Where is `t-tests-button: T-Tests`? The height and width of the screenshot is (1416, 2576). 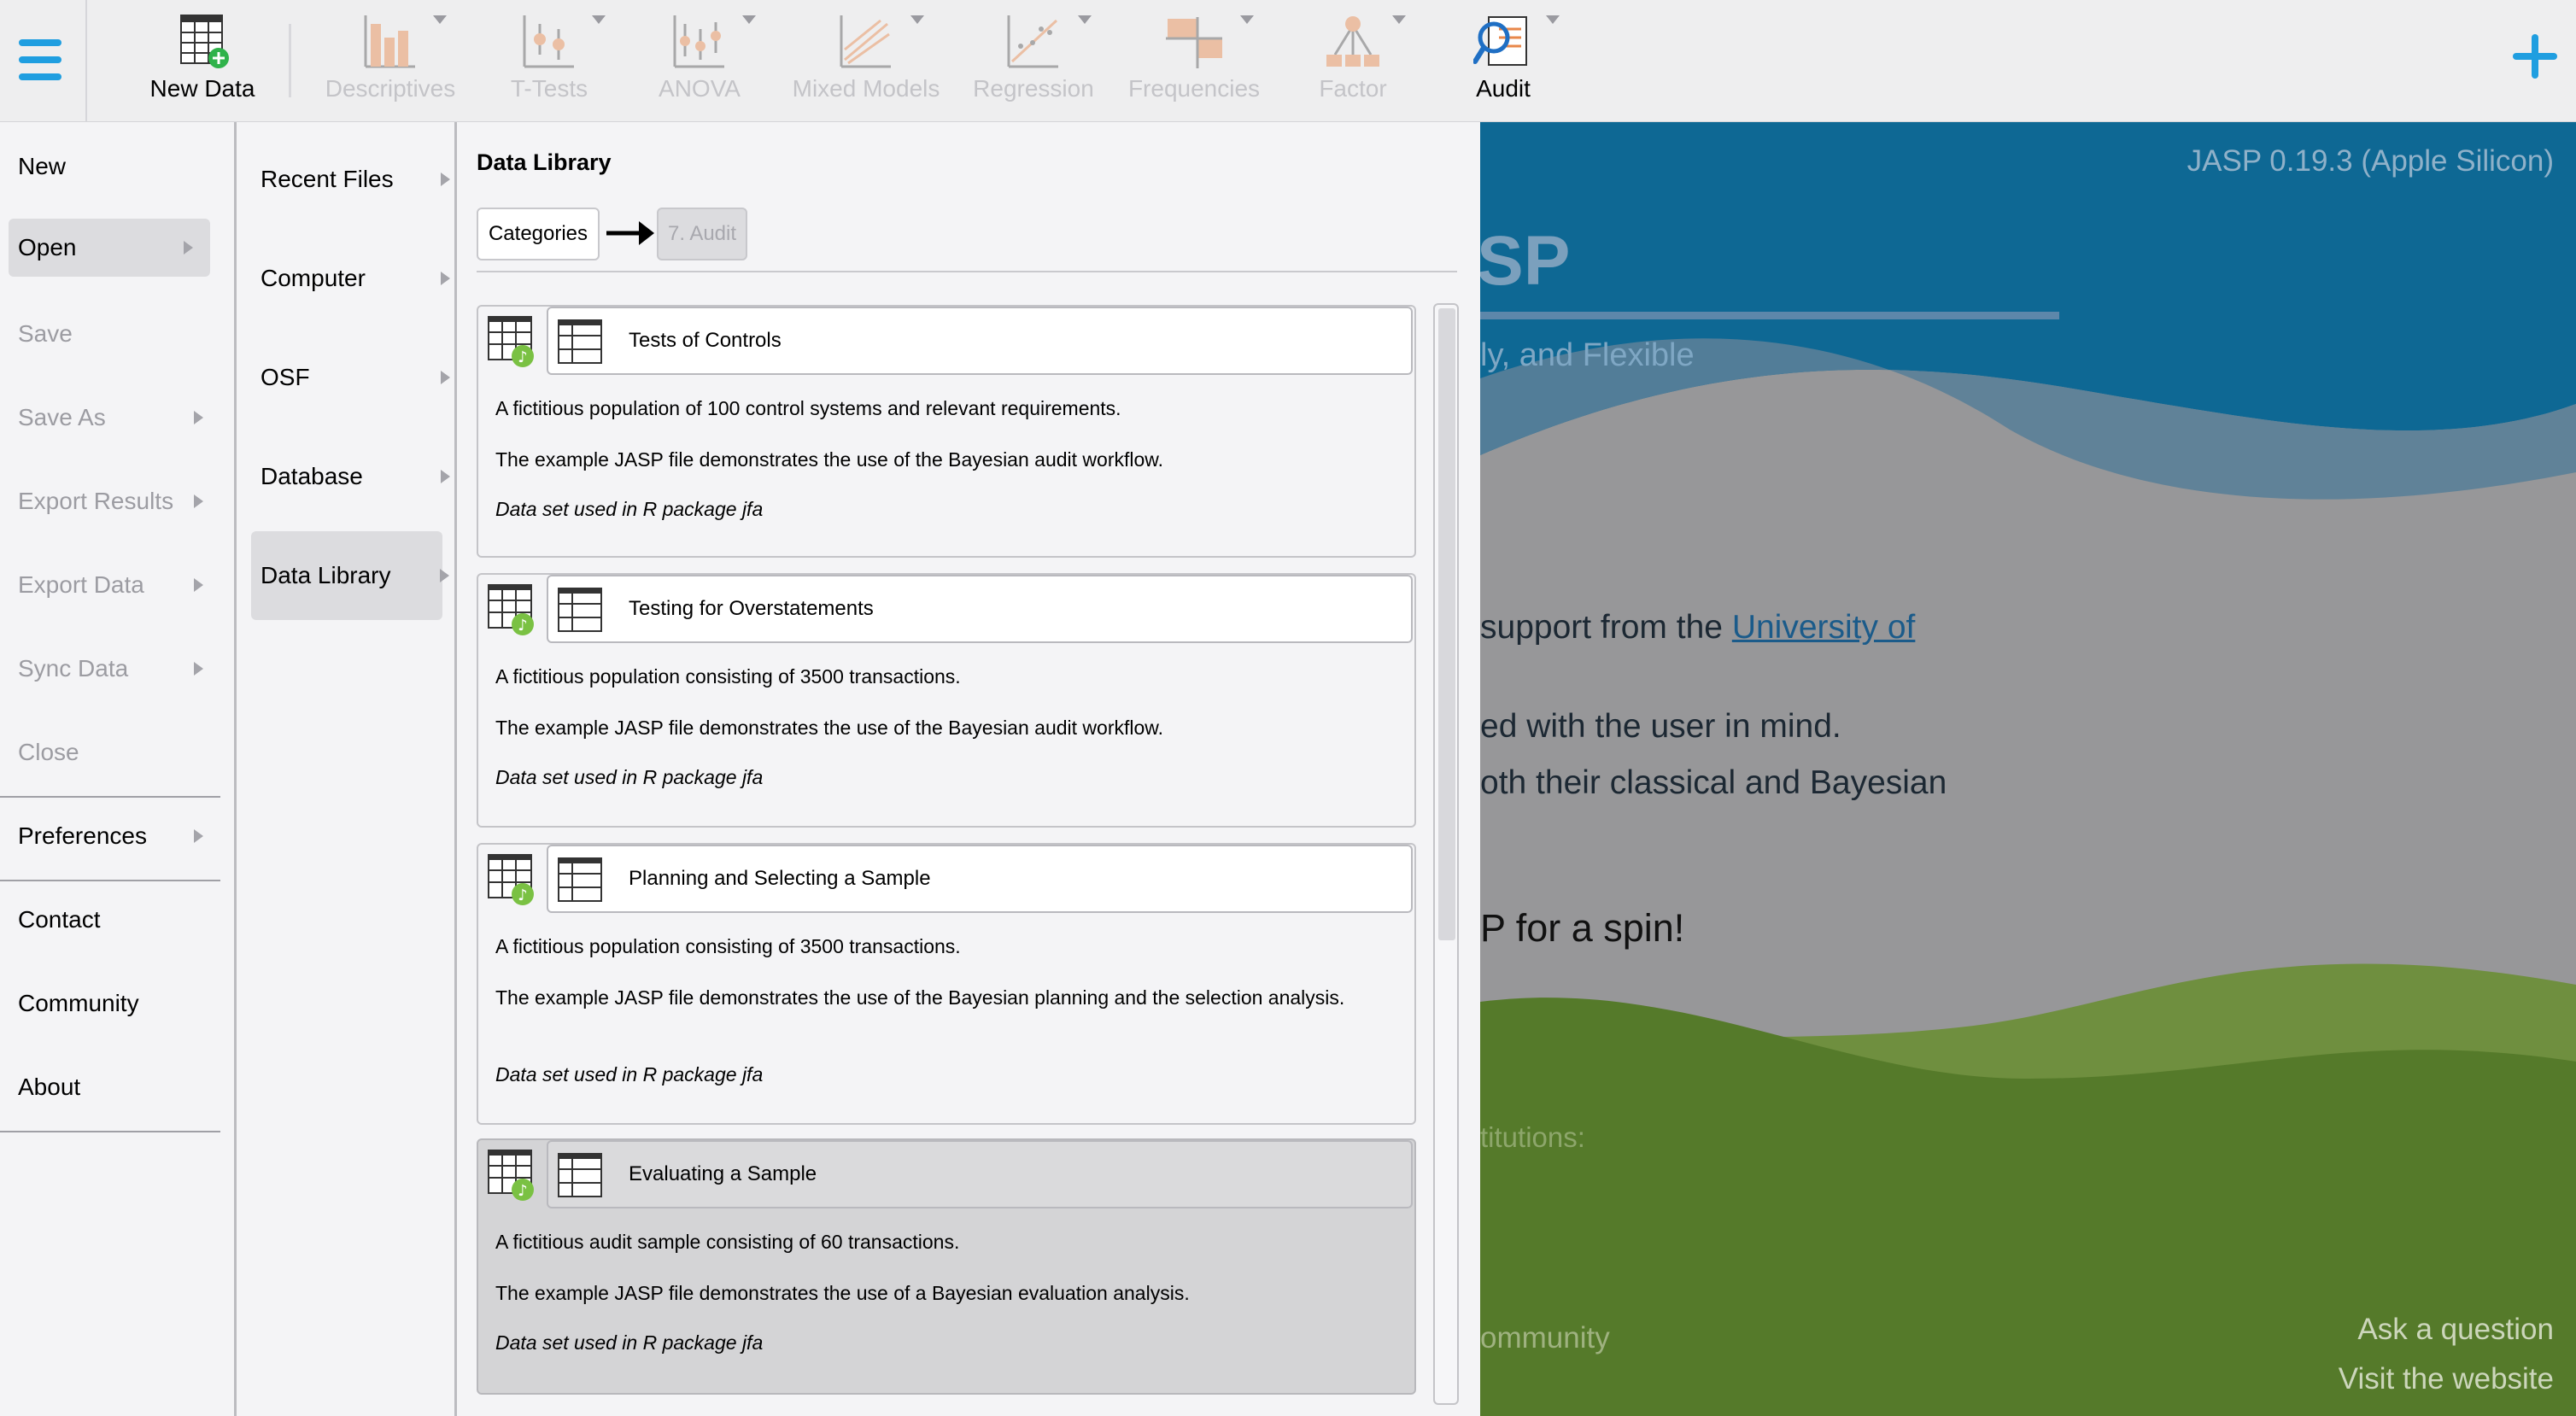 t-tests-button: T-Tests is located at coordinates (549, 61).